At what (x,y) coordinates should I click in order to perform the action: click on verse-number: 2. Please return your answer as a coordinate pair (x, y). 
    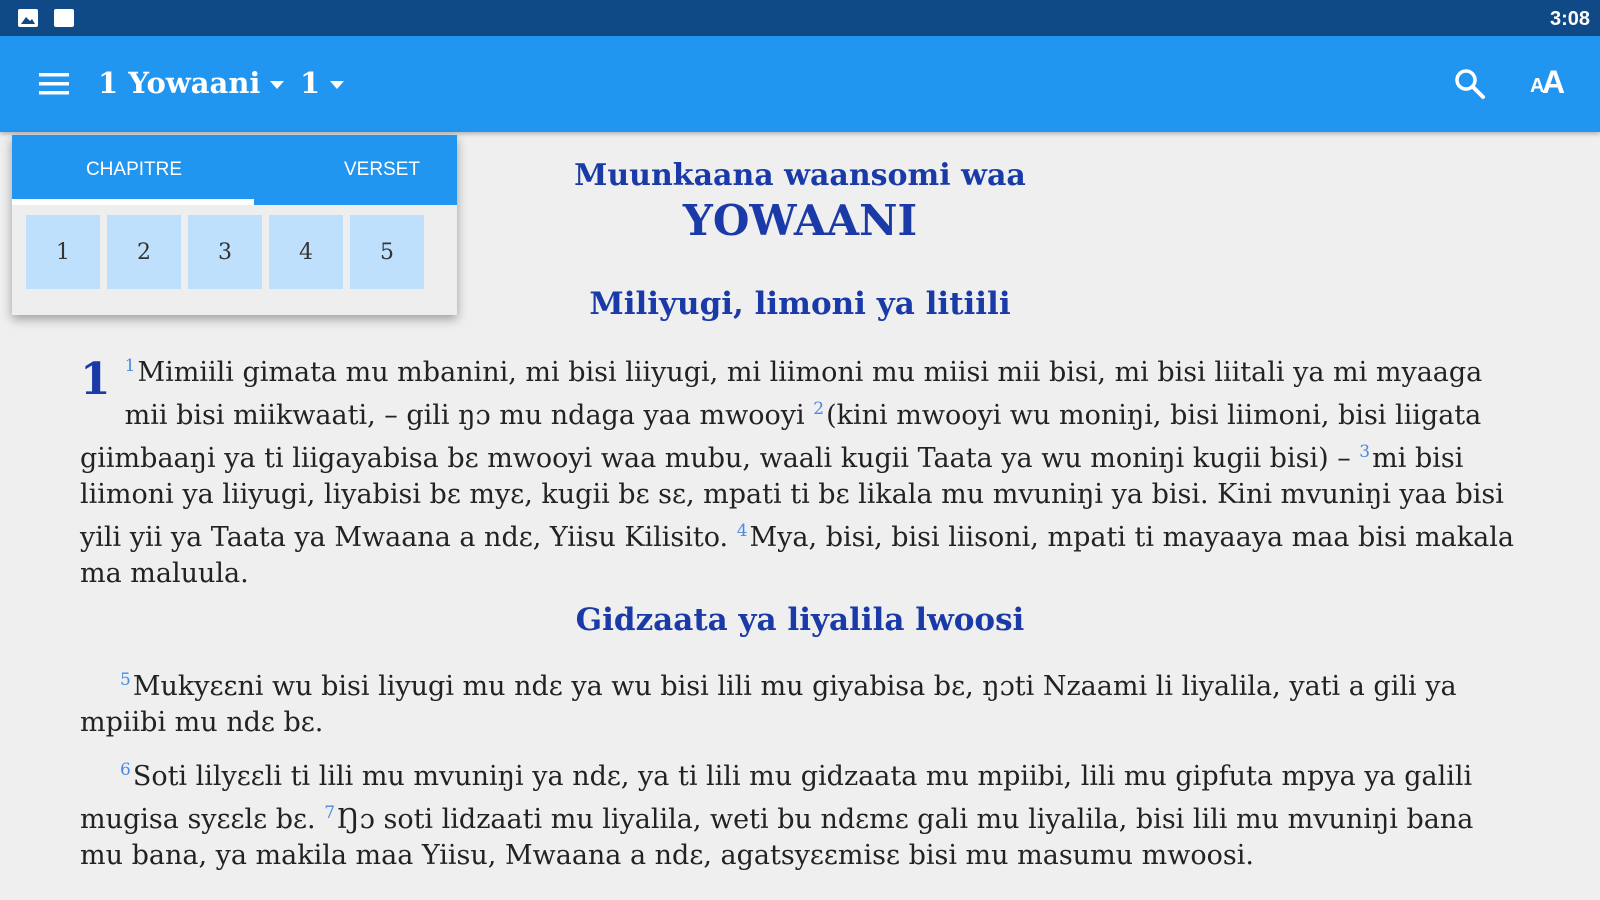
    Looking at the image, I should click on (818, 409).